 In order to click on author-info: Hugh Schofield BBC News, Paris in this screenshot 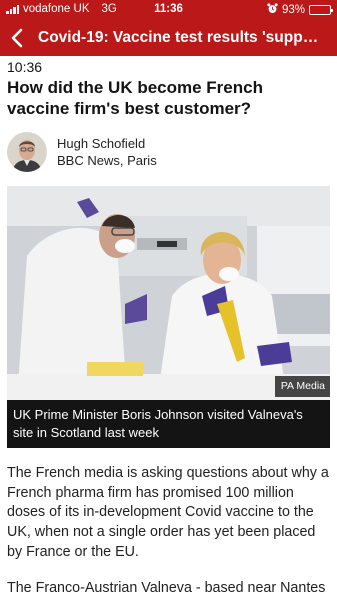, I will do `click(107, 152)`.